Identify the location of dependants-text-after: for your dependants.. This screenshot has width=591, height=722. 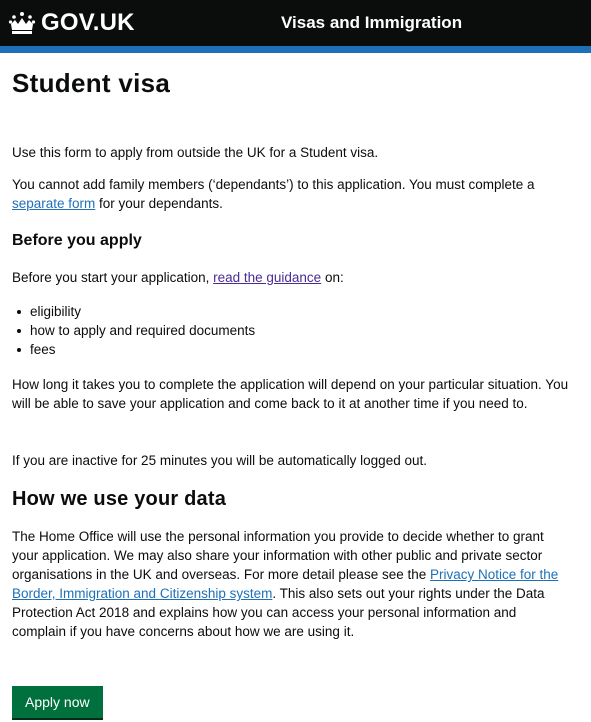
(159, 203).